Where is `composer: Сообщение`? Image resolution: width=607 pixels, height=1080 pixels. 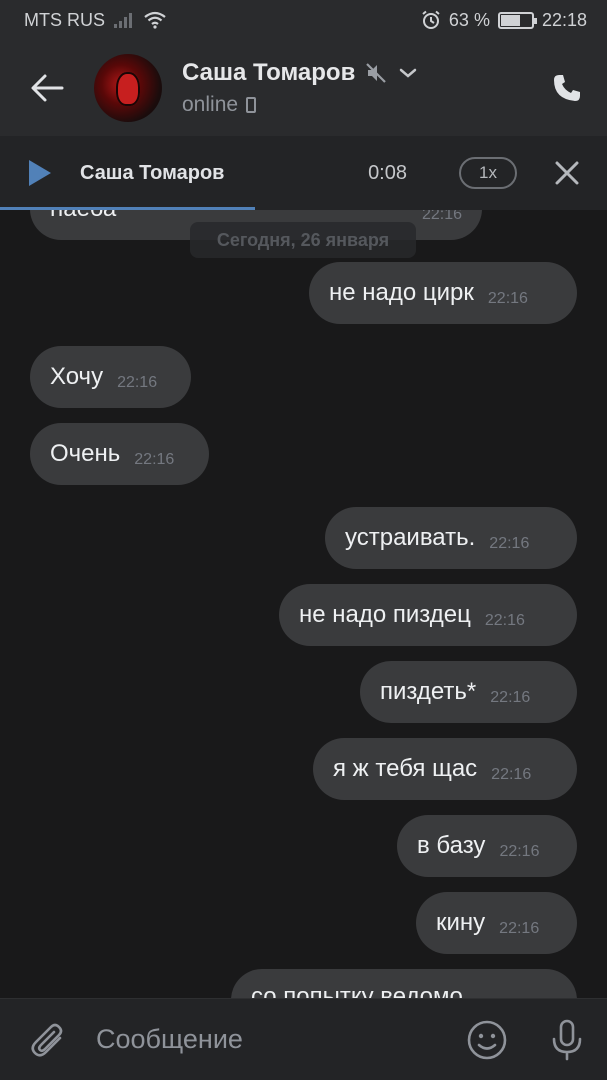 composer: Сообщение is located at coordinates (303, 1039).